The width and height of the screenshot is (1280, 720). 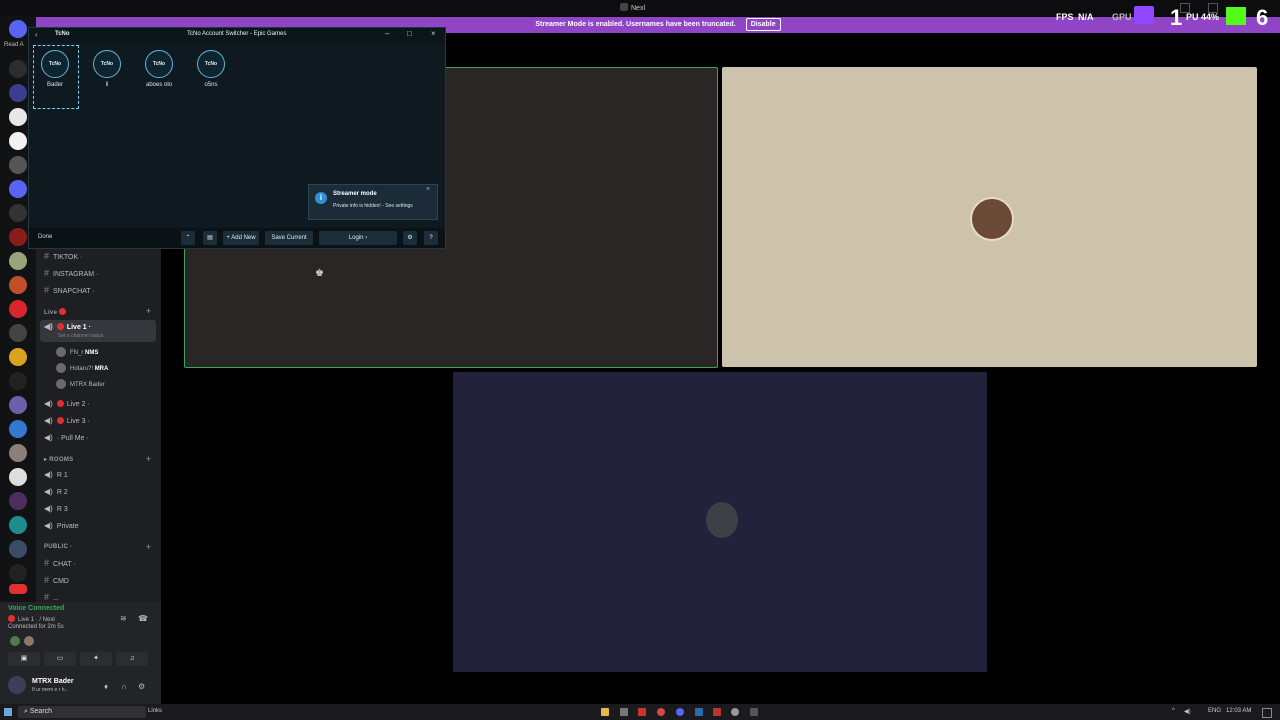 I want to click on maximize-icon: □, so click(x=409, y=33).